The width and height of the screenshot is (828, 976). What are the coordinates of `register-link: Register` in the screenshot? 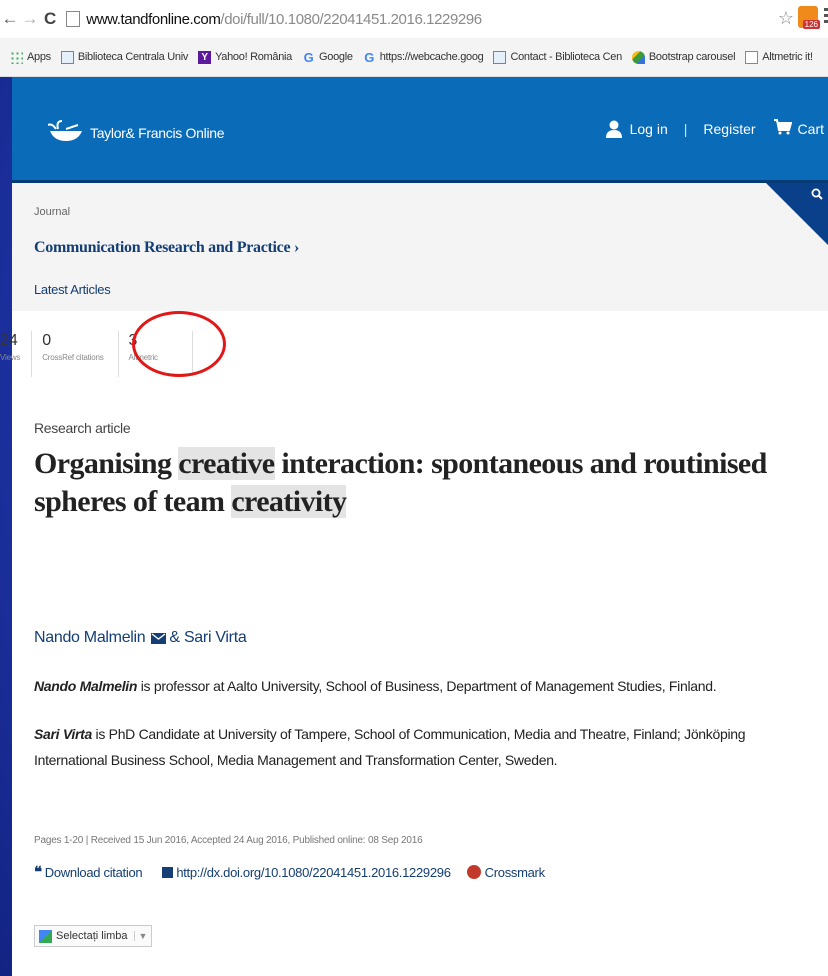 It's located at (729, 129).